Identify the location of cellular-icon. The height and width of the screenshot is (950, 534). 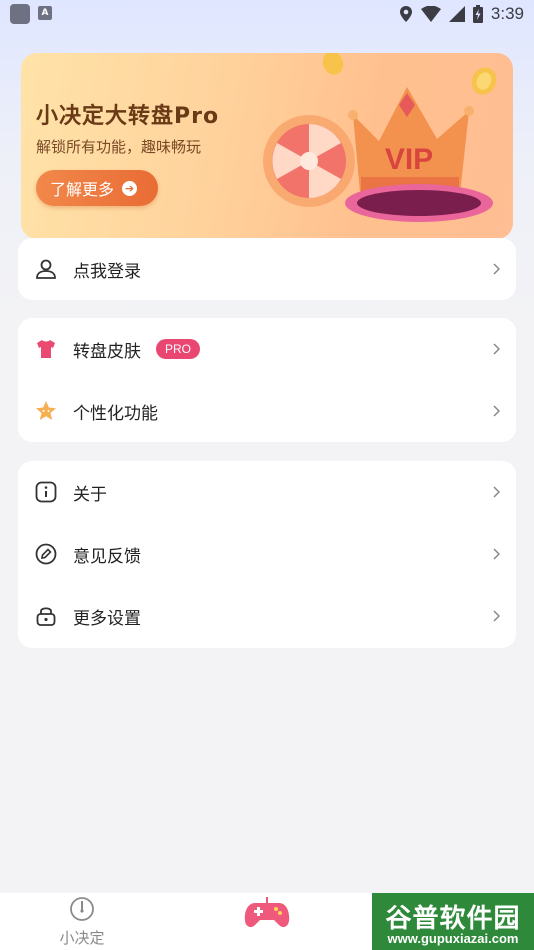
(456, 14).